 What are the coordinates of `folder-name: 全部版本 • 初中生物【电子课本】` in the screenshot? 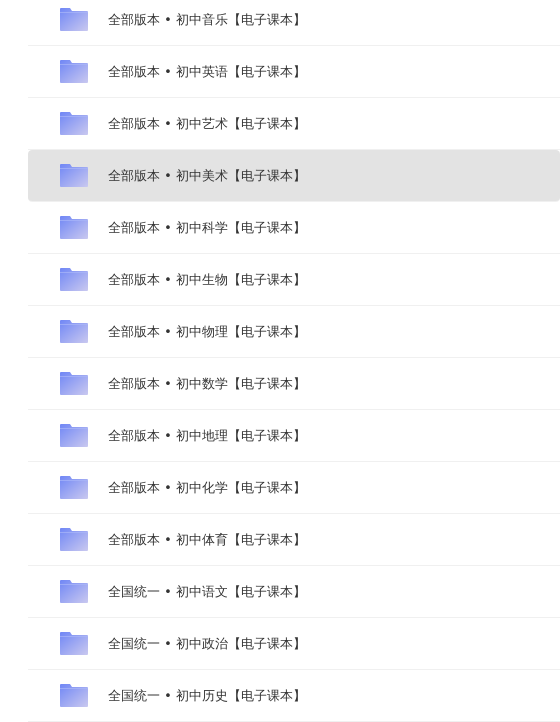 It's located at (207, 280).